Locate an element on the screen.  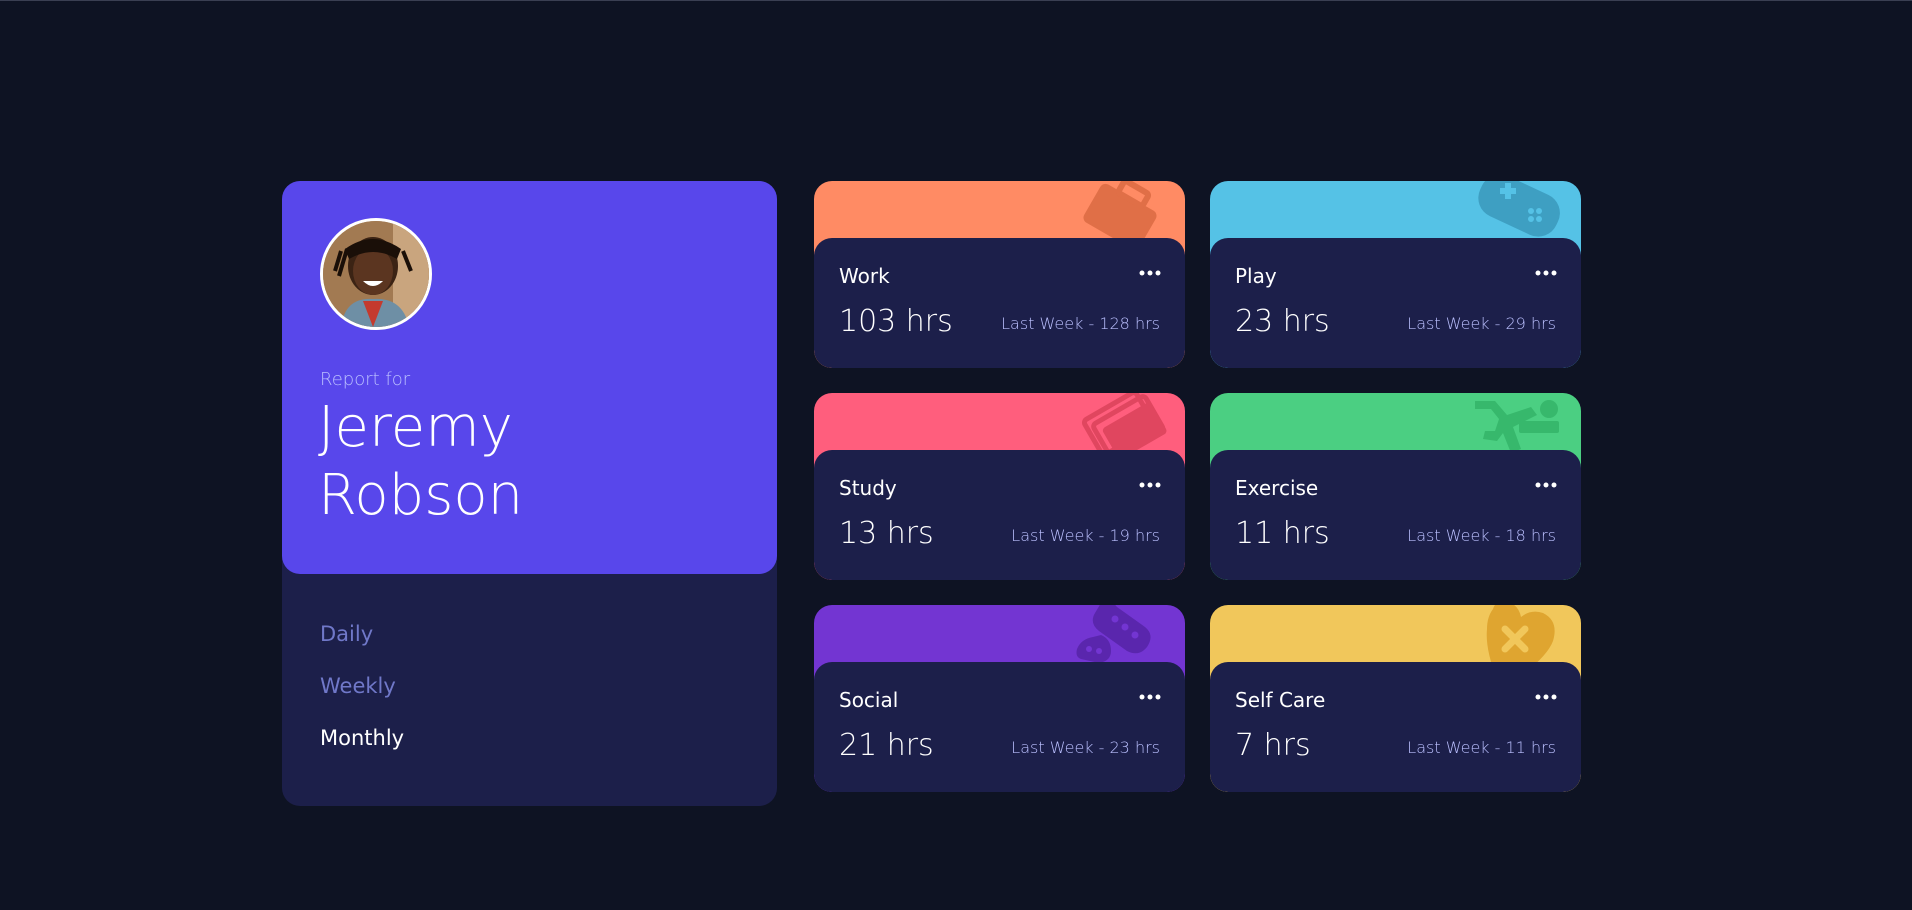
avatar is located at coordinates (376, 274).